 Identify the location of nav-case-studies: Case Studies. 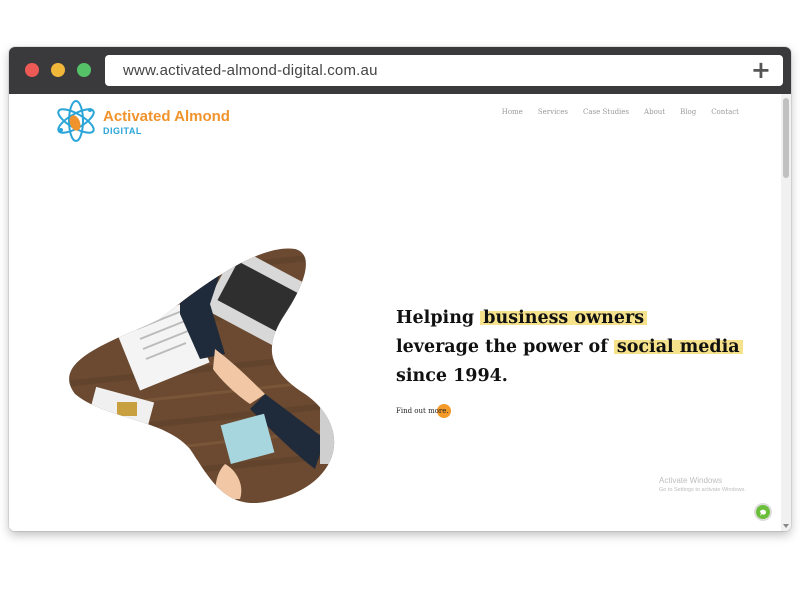
(606, 112).